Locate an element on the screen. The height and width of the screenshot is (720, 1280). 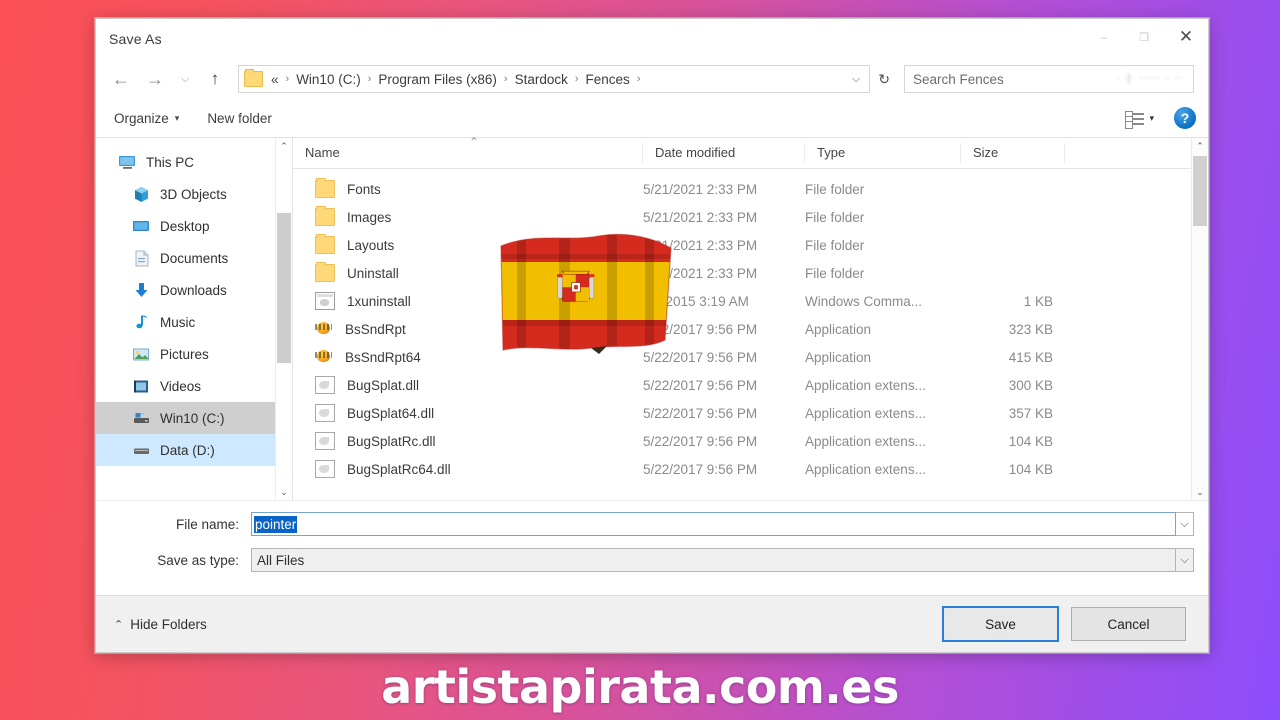
file-type-cell: File folder is located at coordinates (835, 273).